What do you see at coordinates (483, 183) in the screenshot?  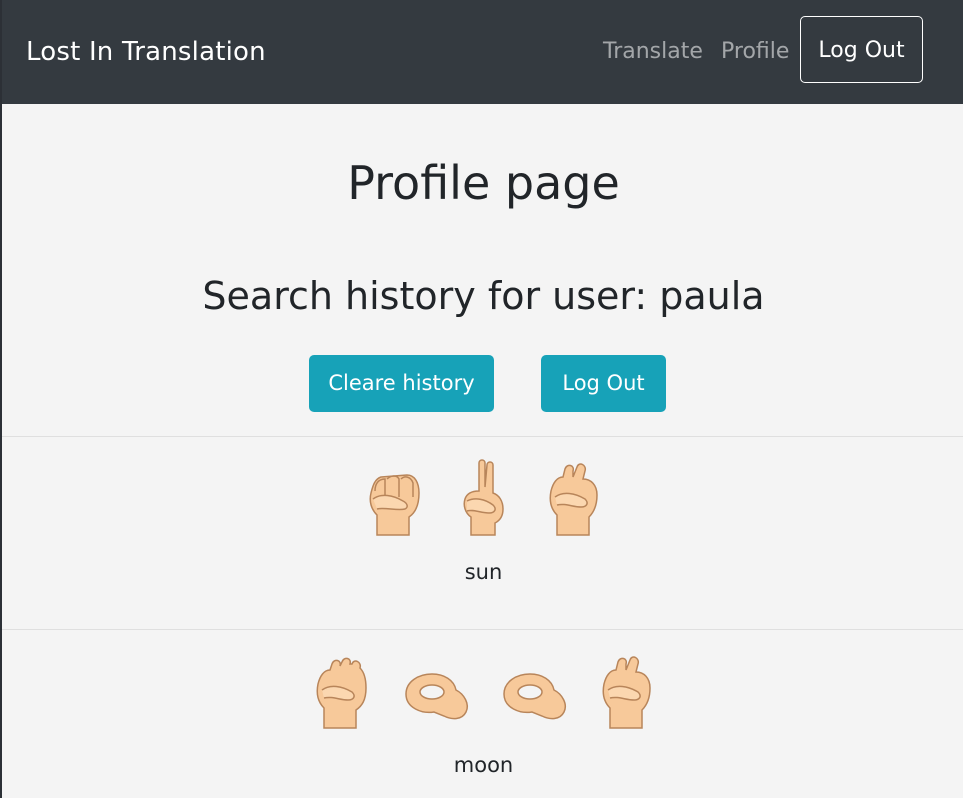 I see `page-title: Profile page` at bounding box center [483, 183].